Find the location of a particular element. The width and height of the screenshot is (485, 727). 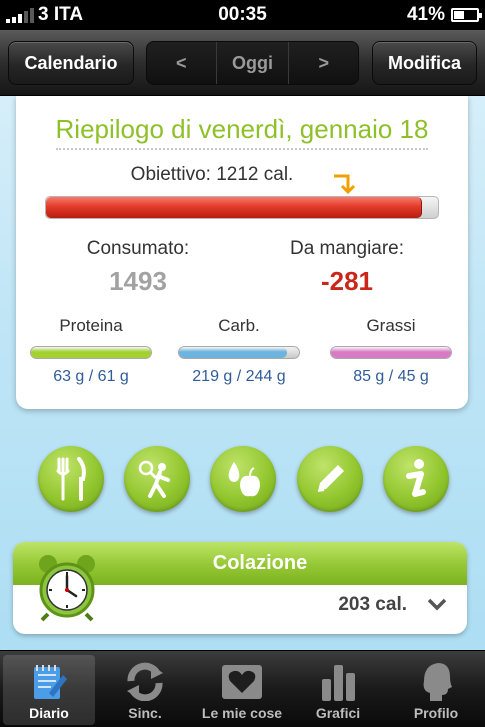

chevron-down-icon is located at coordinates (437, 604).